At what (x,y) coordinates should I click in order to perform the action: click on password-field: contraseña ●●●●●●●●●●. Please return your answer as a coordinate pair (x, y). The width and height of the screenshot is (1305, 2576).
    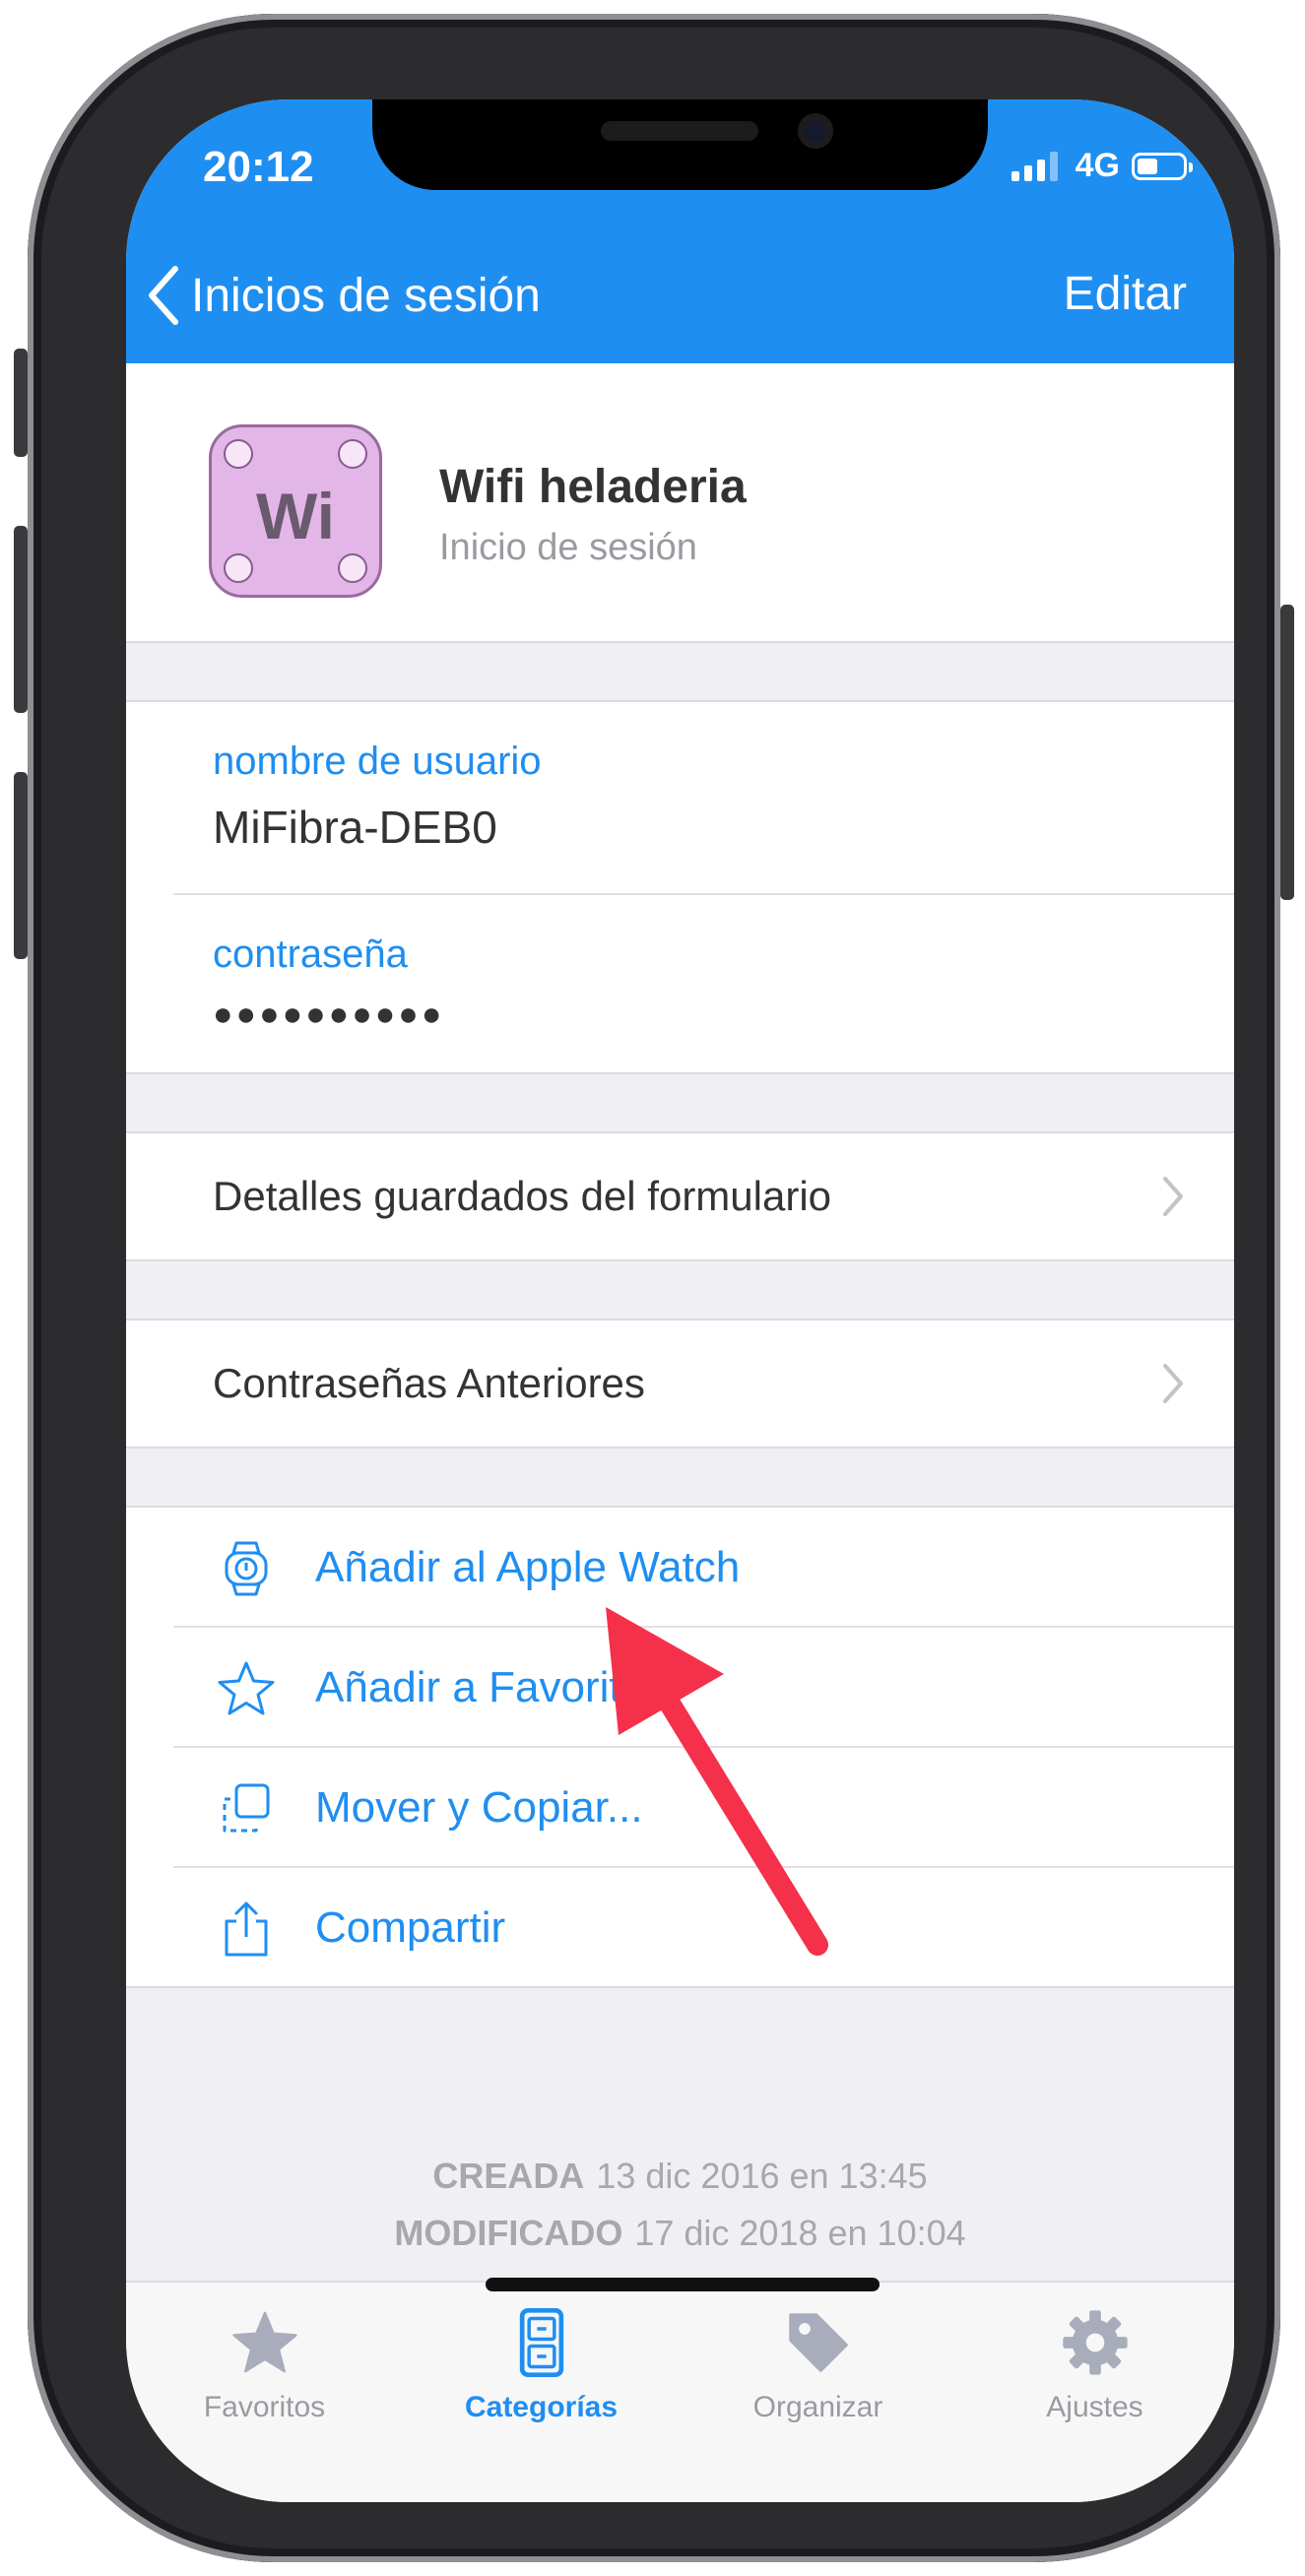
    Looking at the image, I should click on (680, 983).